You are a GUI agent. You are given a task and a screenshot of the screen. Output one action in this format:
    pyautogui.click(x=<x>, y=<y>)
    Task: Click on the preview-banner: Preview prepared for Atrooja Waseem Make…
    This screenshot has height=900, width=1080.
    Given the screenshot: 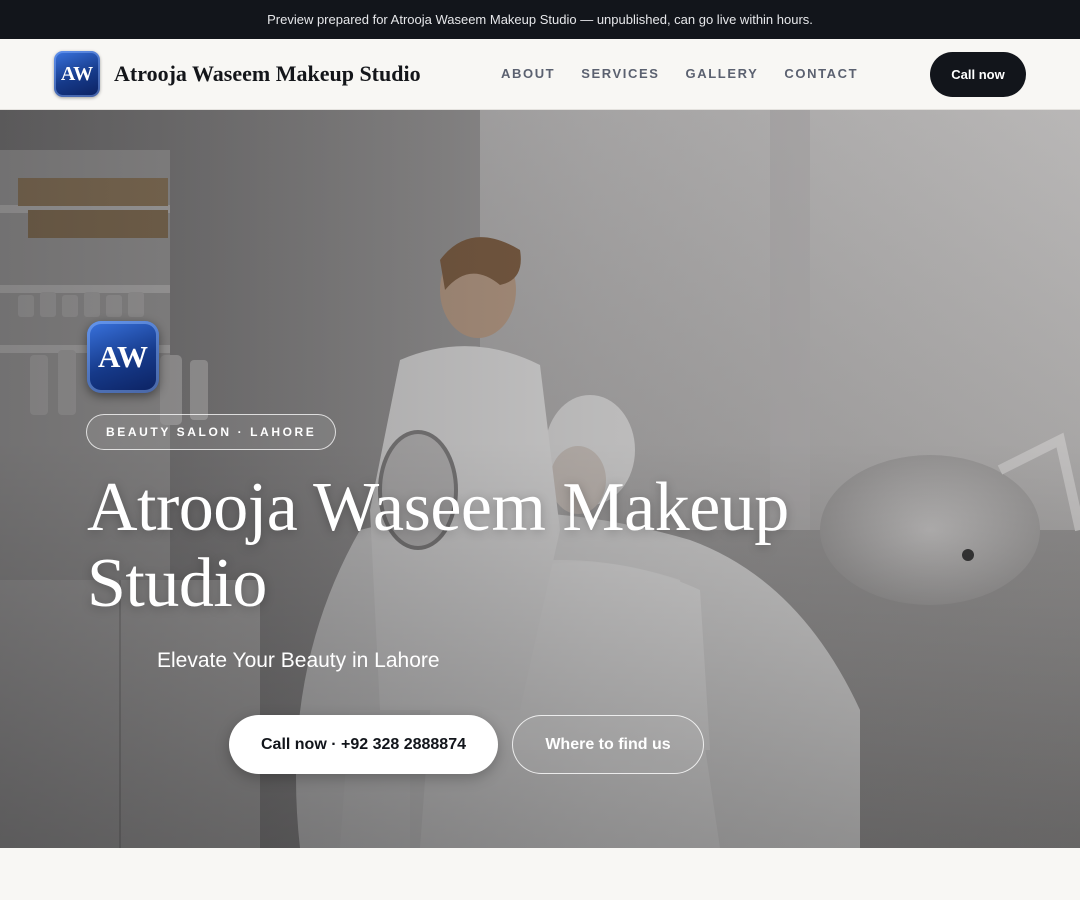 What is the action you would take?
    pyautogui.click(x=540, y=19)
    